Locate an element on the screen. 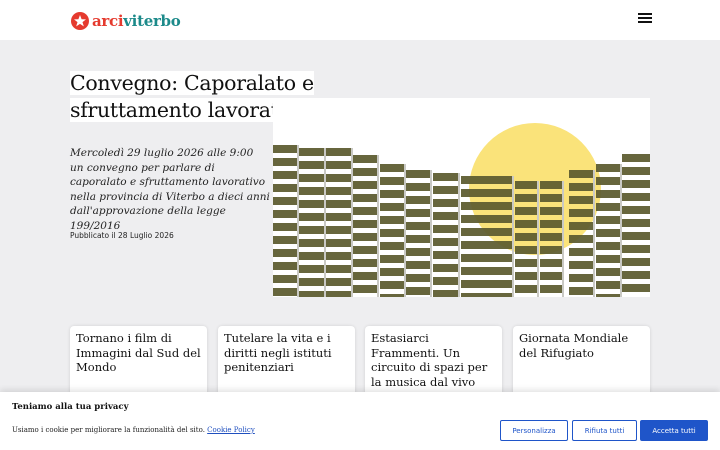 The width and height of the screenshot is (720, 450). related-card-title: Giornata Mondiale del Rifugiato is located at coordinates (582, 345).